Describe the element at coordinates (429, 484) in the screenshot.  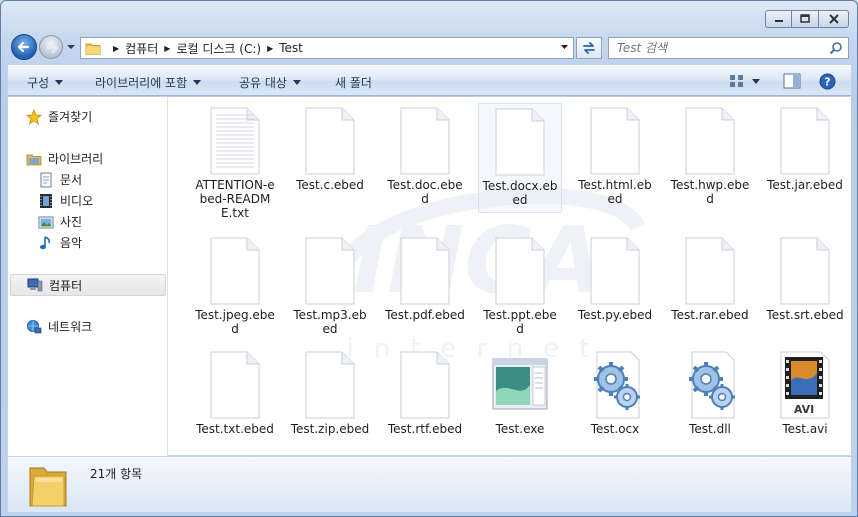
I see `details-pane: 21개 항목` at that location.